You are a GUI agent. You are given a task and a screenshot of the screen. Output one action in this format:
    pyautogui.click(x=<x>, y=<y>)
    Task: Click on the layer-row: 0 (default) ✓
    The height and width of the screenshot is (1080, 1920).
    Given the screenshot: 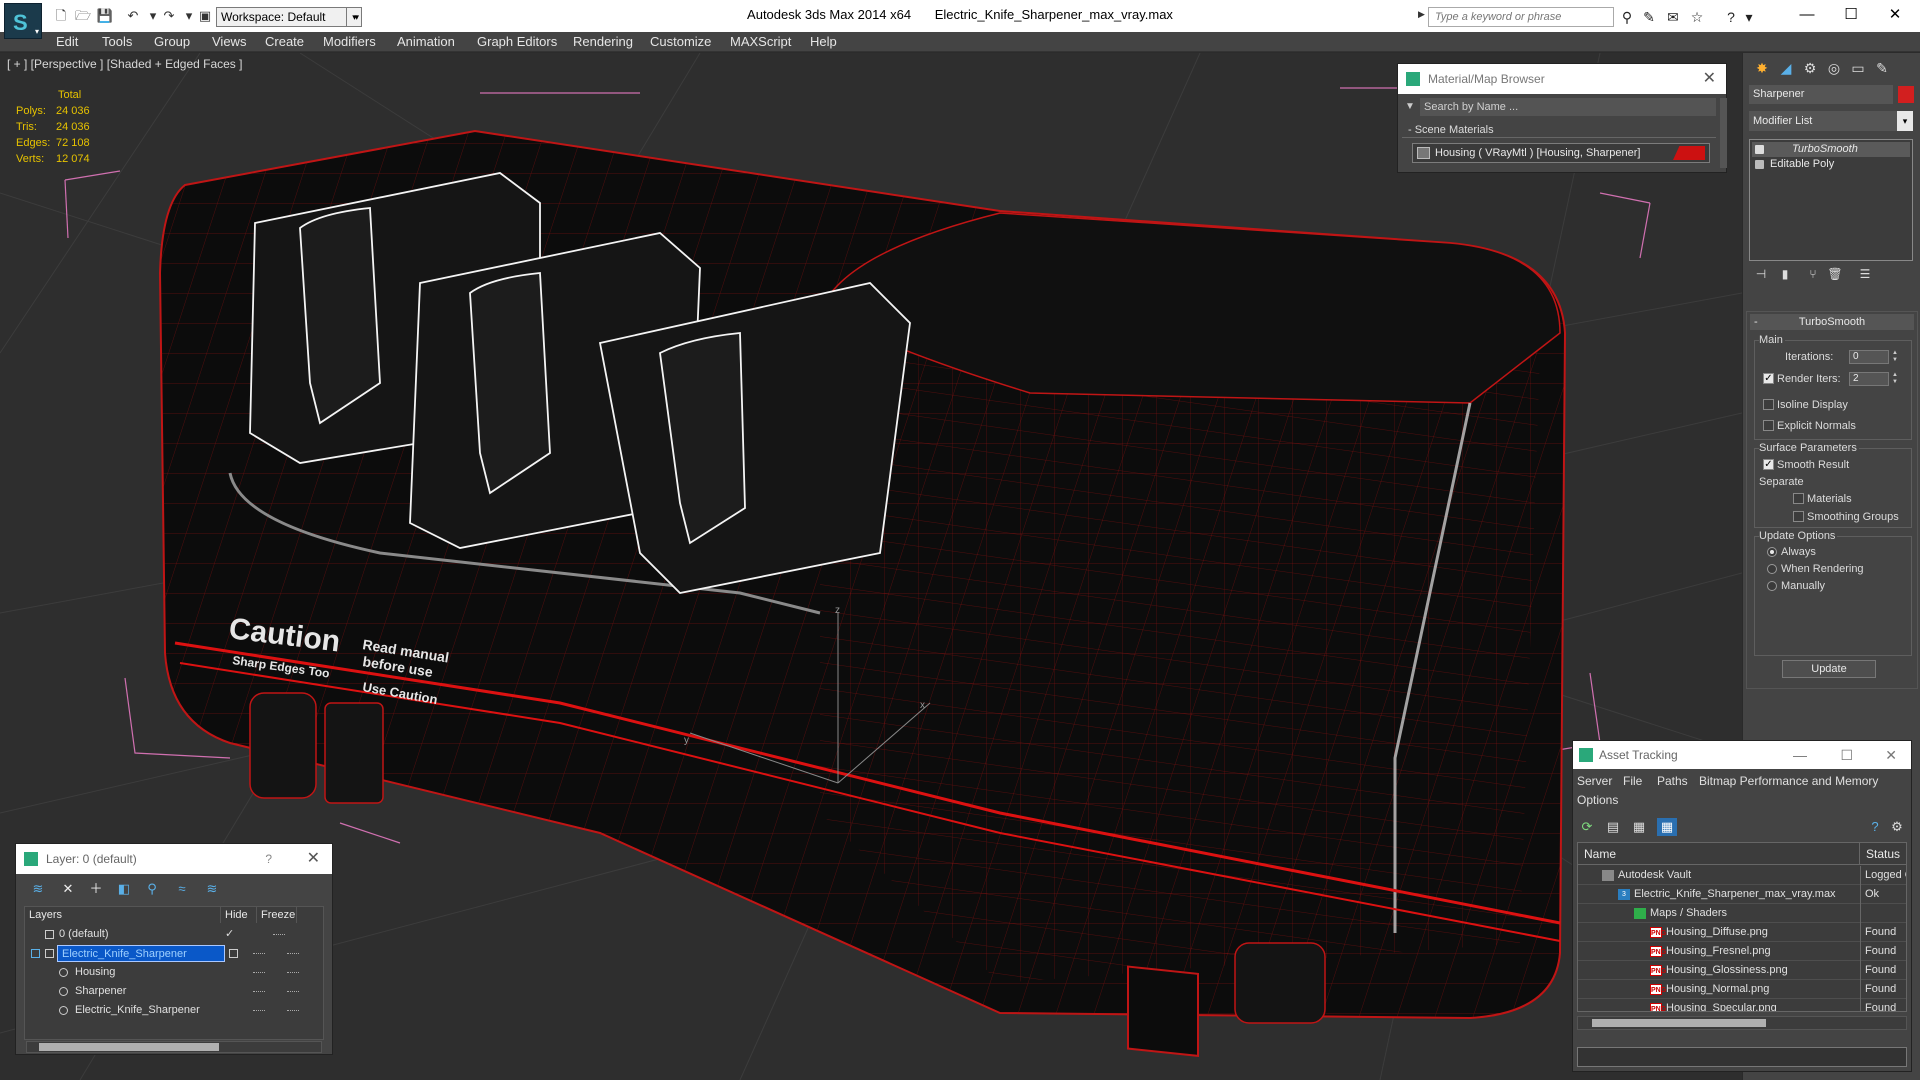 What is the action you would take?
    pyautogui.click(x=174, y=934)
    